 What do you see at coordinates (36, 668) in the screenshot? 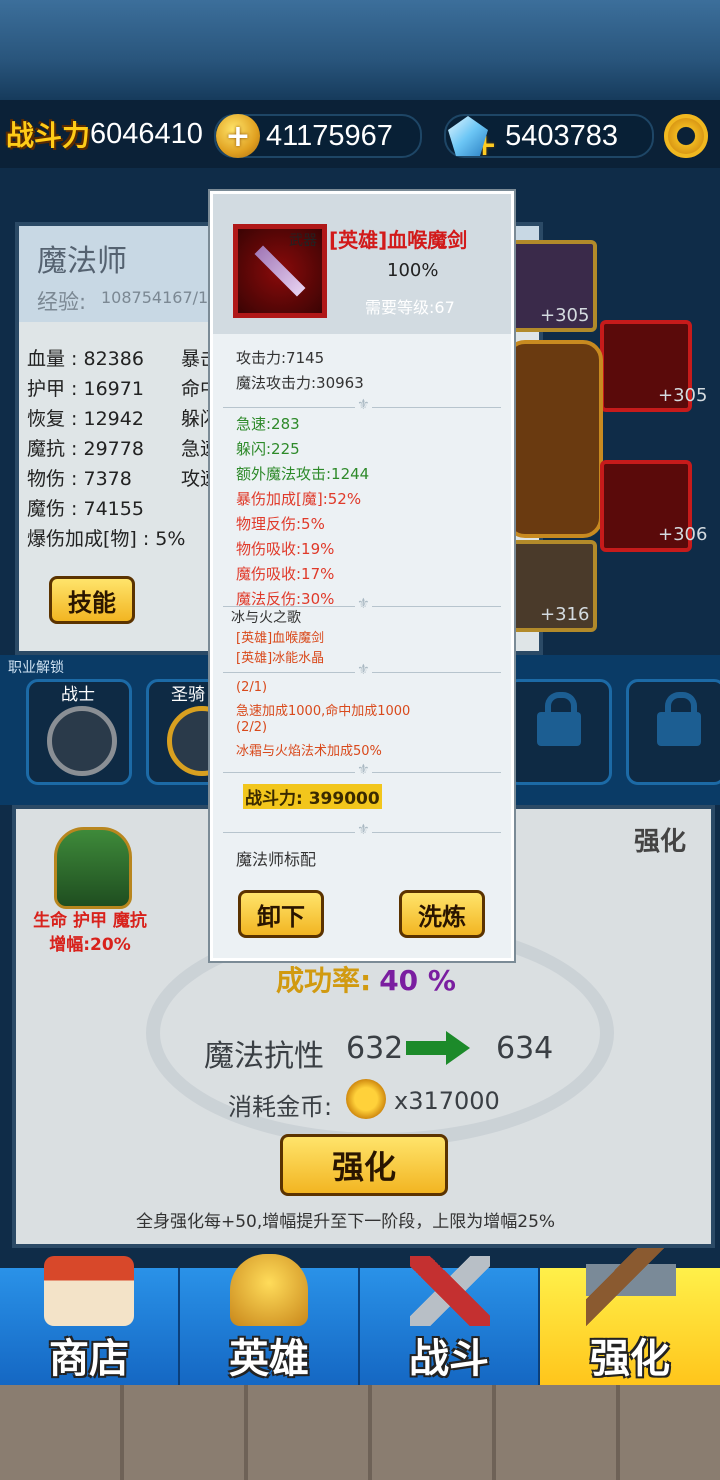
I see `class-unlock-title: 职业解锁` at bounding box center [36, 668].